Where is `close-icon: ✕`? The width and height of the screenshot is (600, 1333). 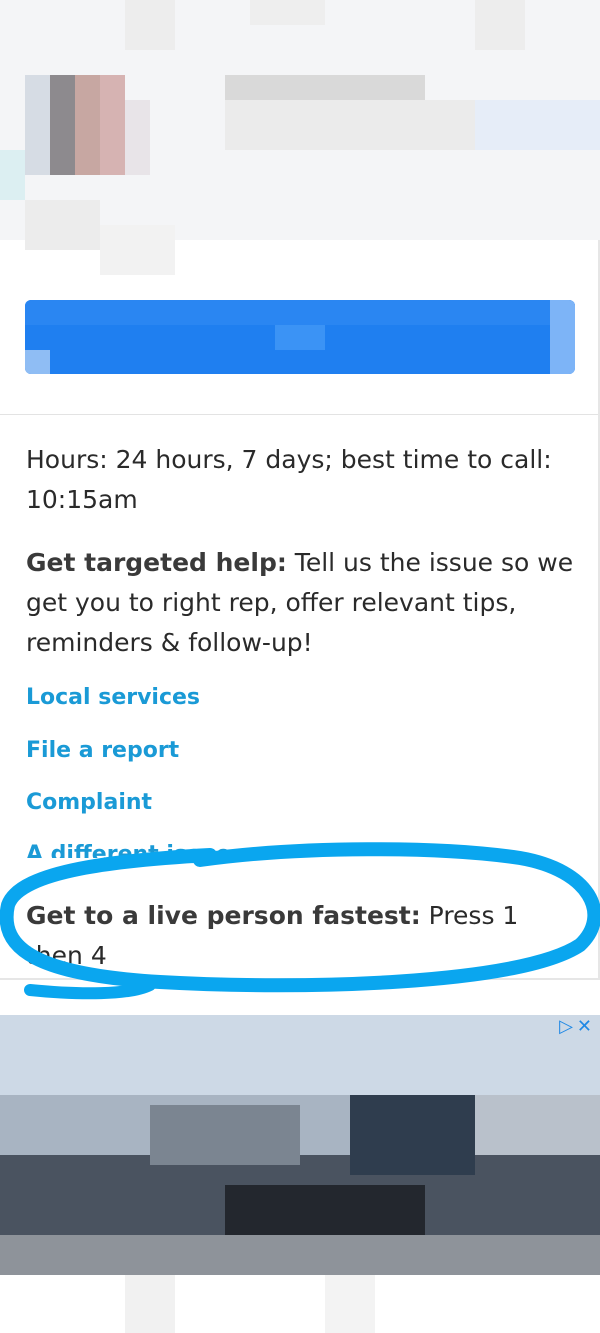 close-icon: ✕ is located at coordinates (584, 1026).